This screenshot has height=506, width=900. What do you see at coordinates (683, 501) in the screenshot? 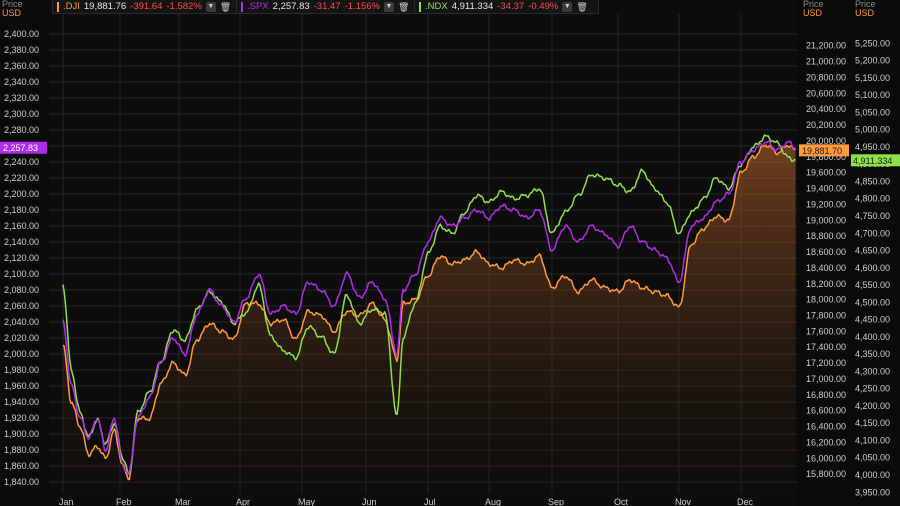
I see `x-axis-month-label: Nov` at bounding box center [683, 501].